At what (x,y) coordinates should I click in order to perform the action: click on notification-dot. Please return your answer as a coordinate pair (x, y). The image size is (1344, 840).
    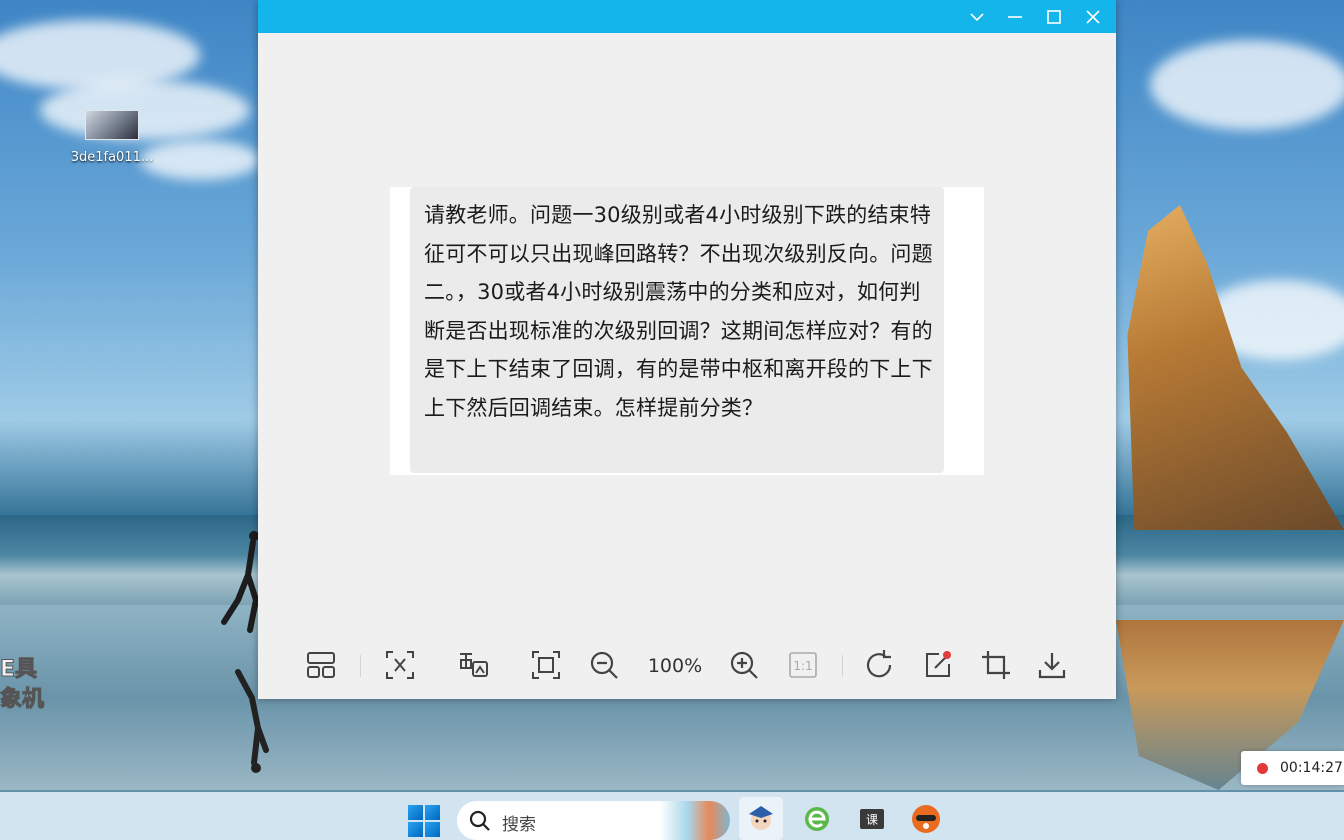
    Looking at the image, I should click on (947, 655).